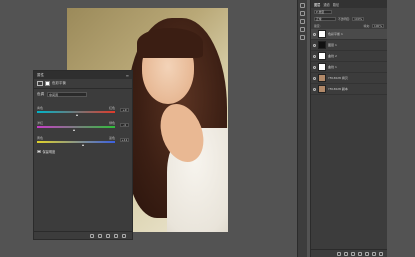  Describe the element at coordinates (378, 25) in the screenshot. I see `fill-input: 100%` at that location.